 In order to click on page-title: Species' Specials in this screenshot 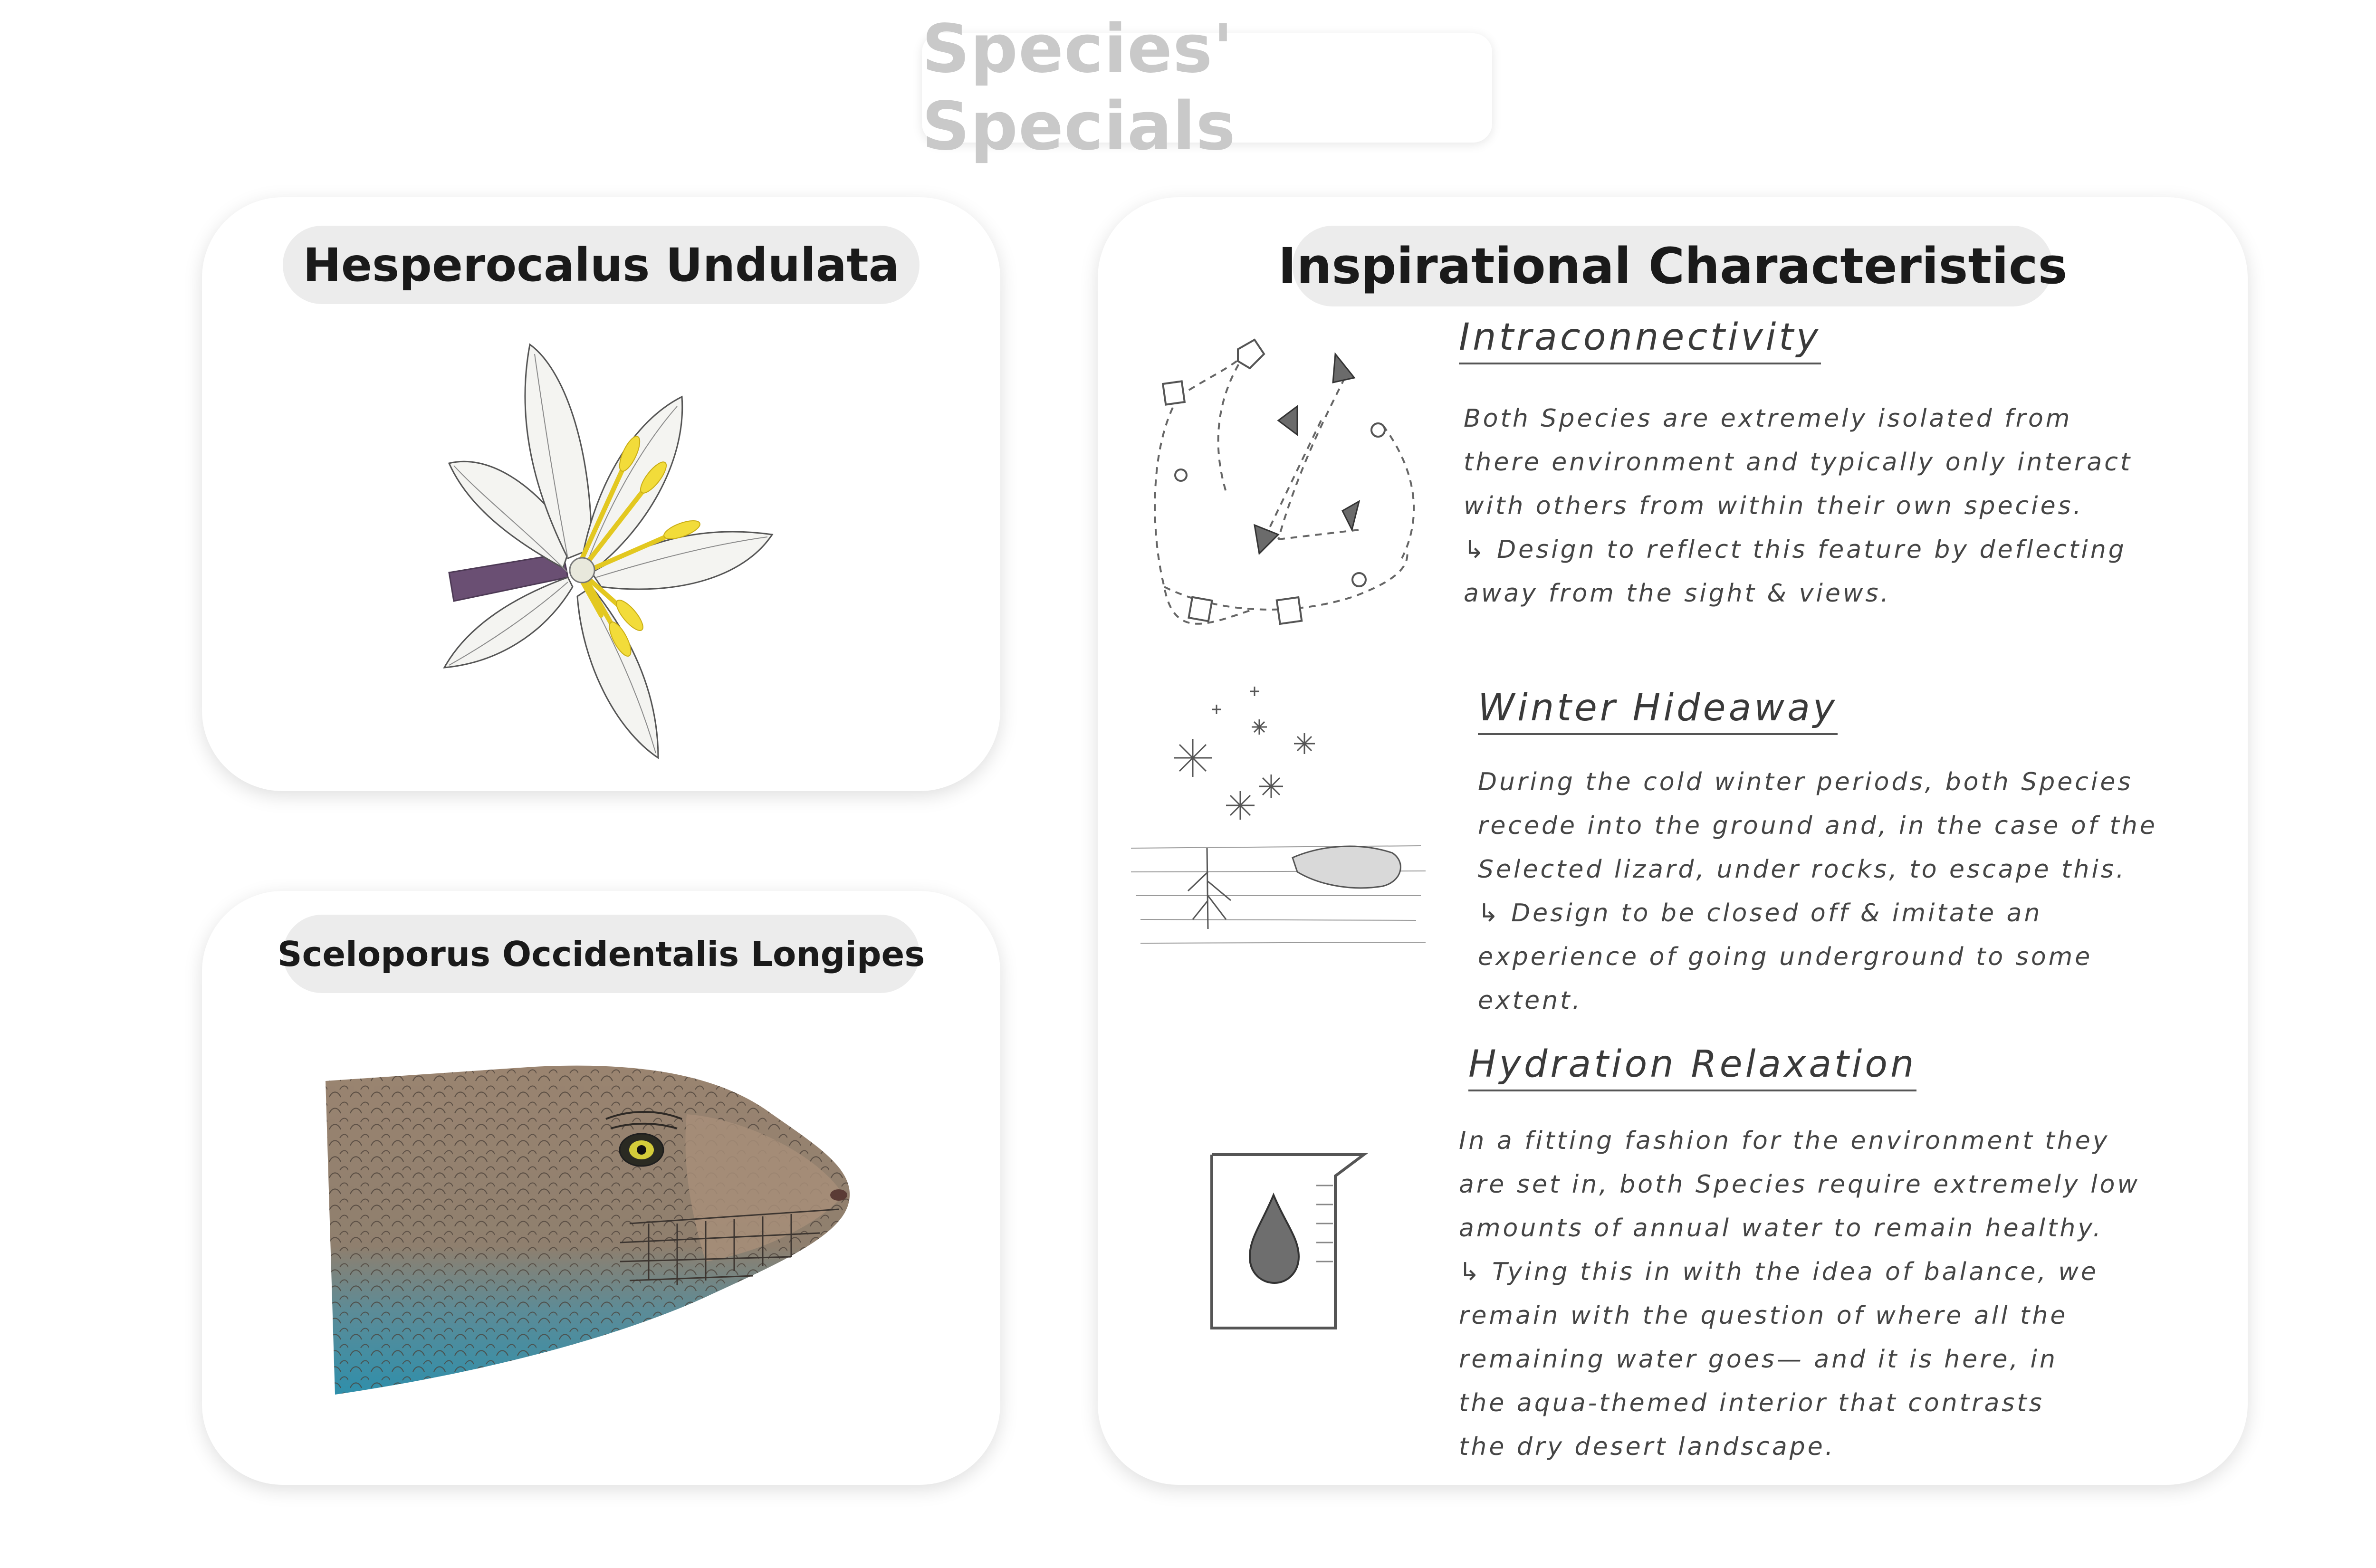, I will do `click(1207, 87)`.